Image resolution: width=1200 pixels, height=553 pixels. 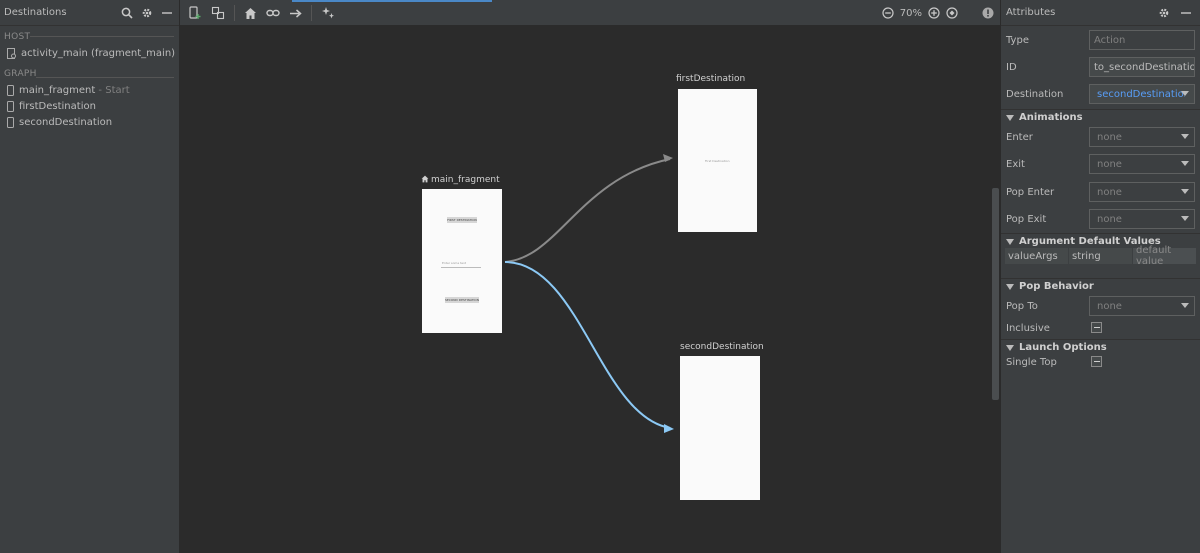 What do you see at coordinates (888, 13) in the screenshot?
I see `zoom-out-icon` at bounding box center [888, 13].